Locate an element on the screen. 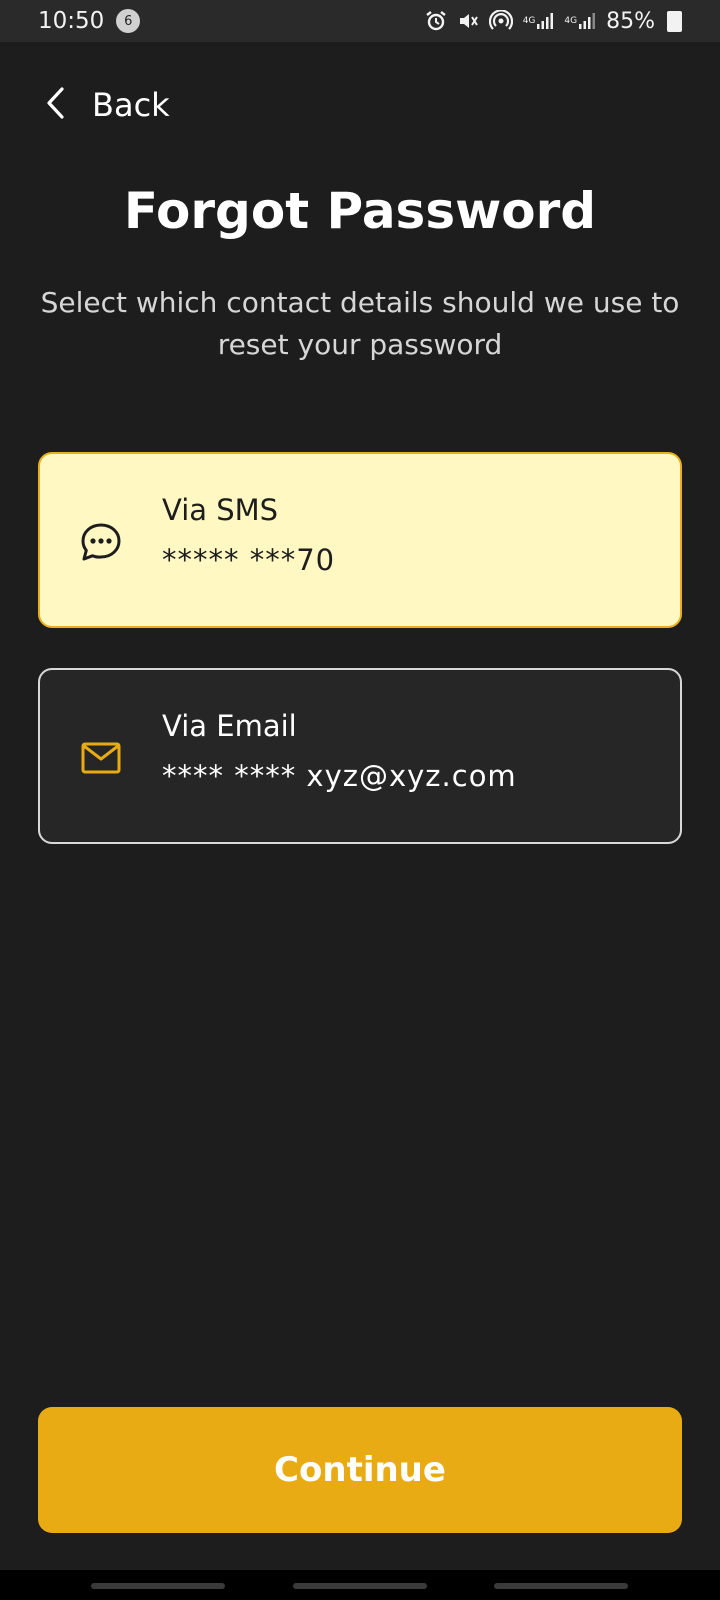 This screenshot has height=1600, width=720. option-email-text: Via Email **** **** xyz@xyz.com is located at coordinates (339, 751).